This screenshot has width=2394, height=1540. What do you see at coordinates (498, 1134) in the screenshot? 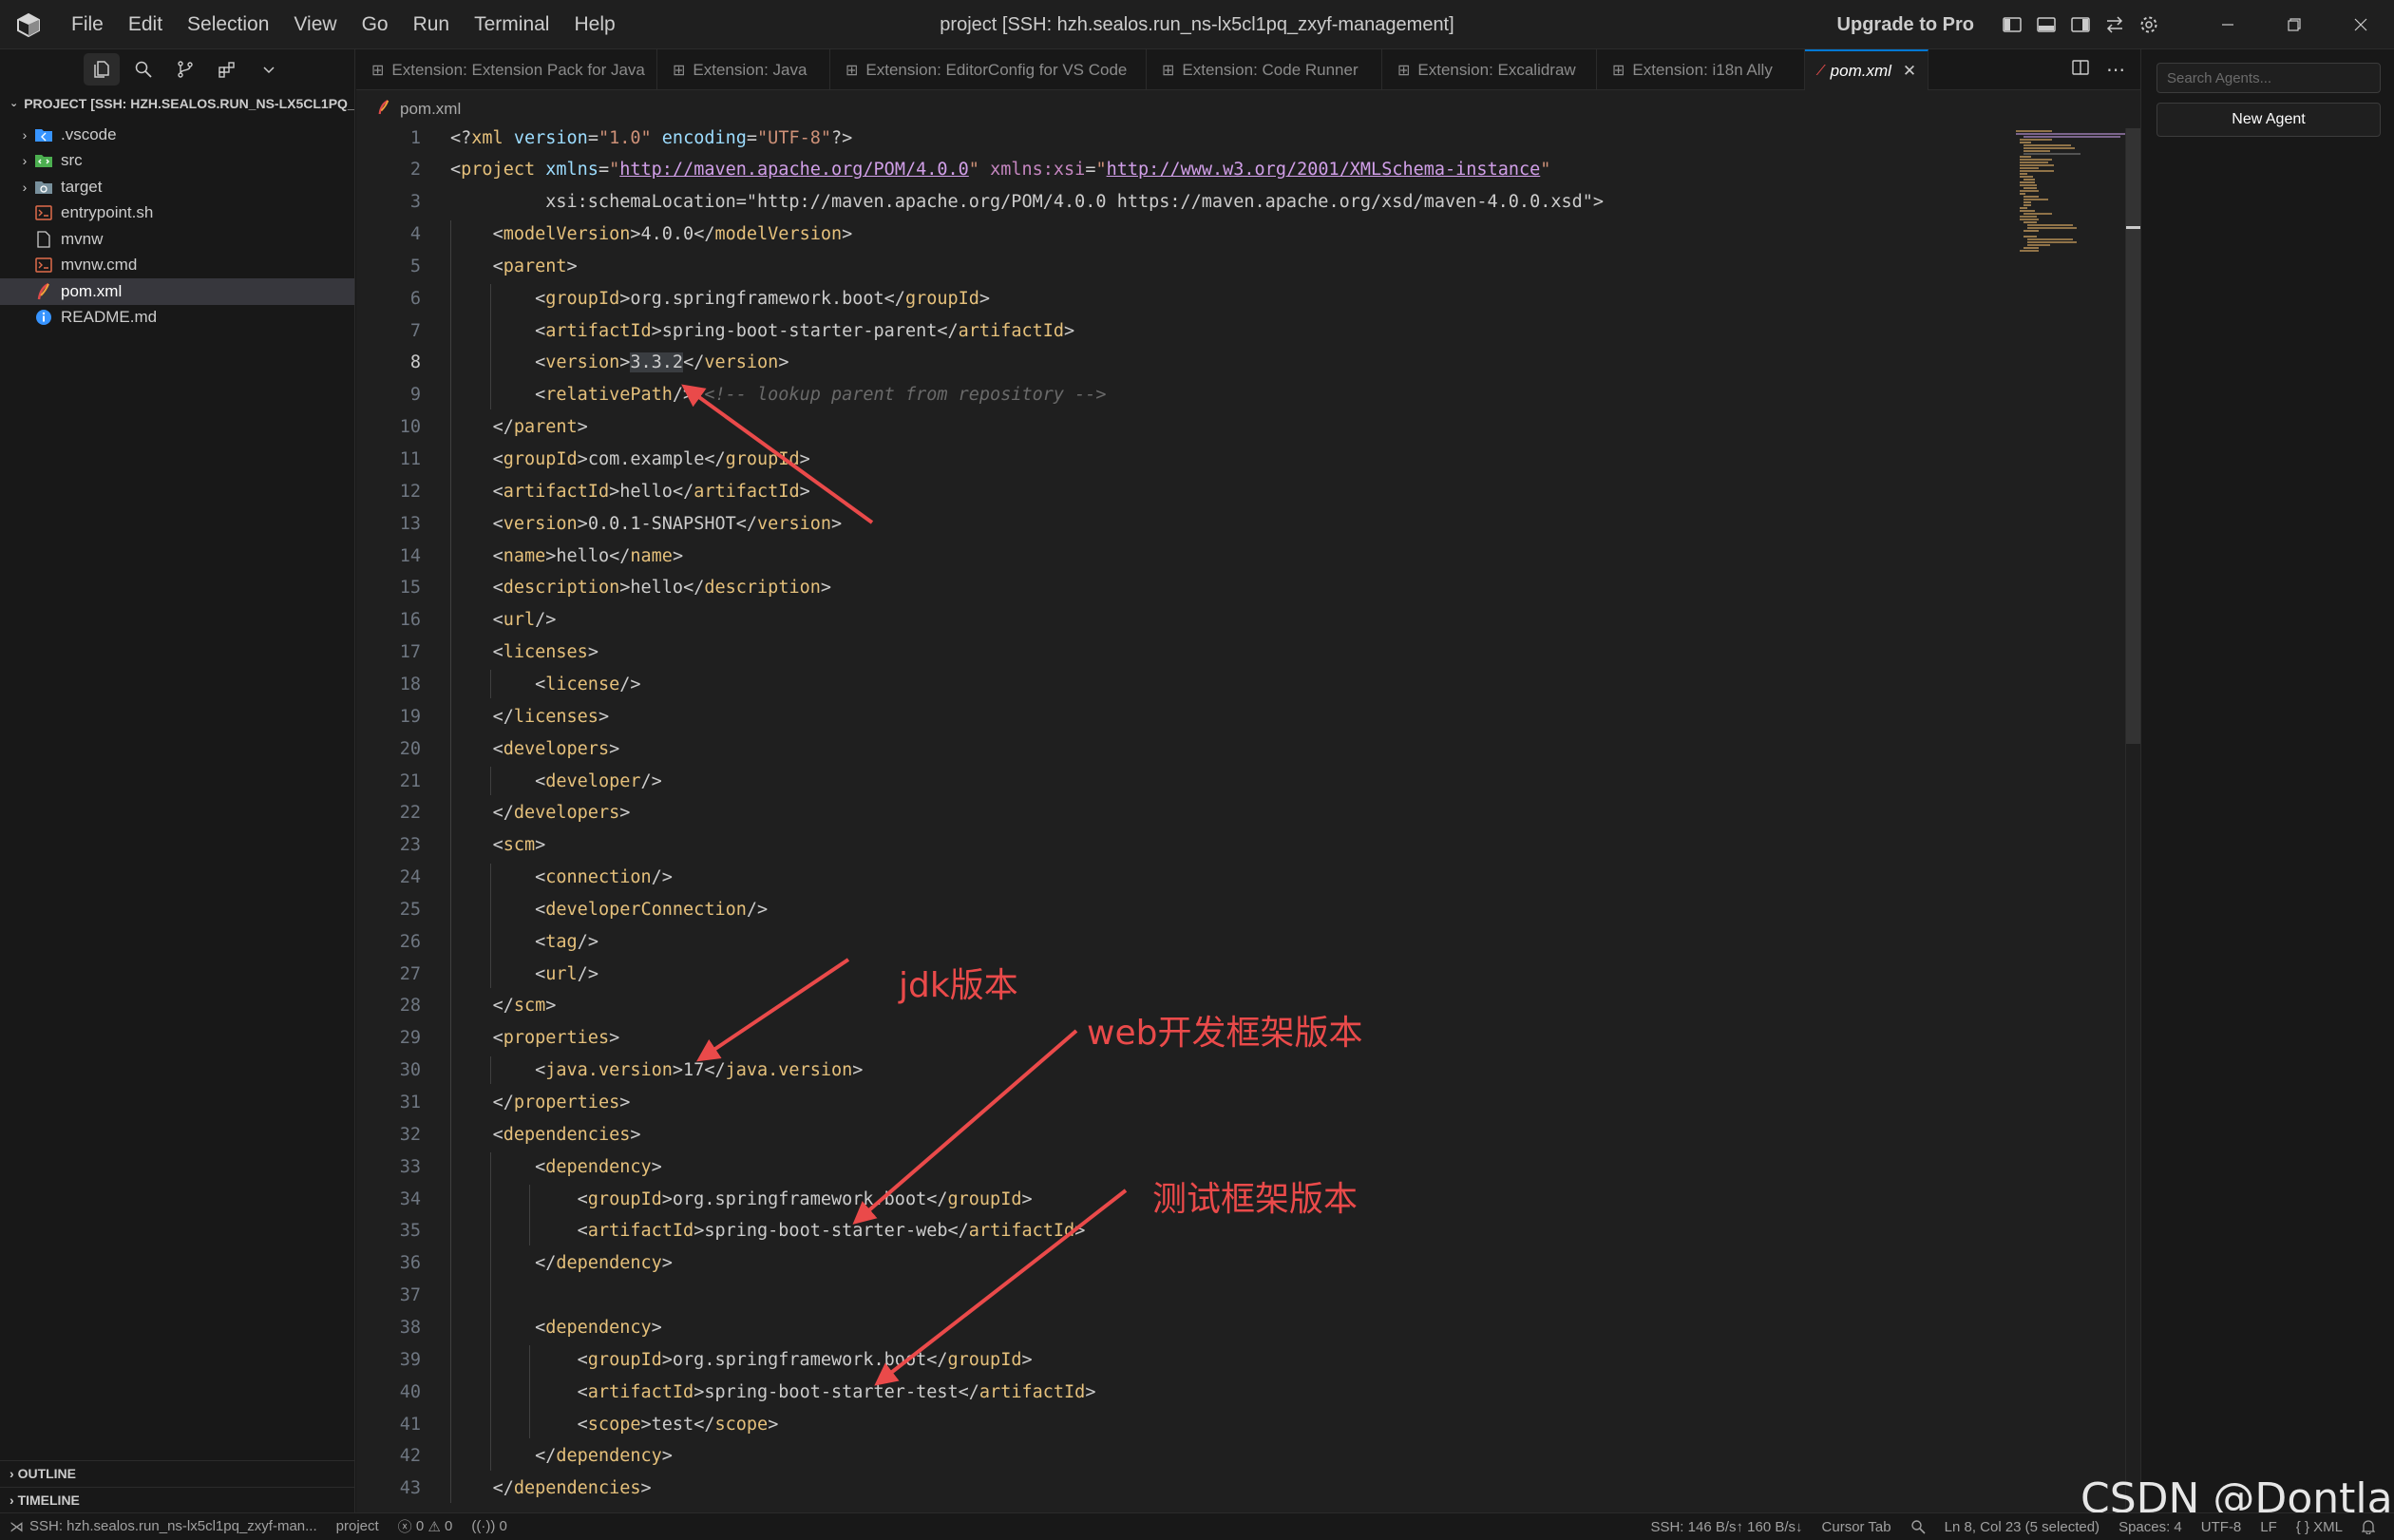
I see `code-line: 32 <dependencies>` at bounding box center [498, 1134].